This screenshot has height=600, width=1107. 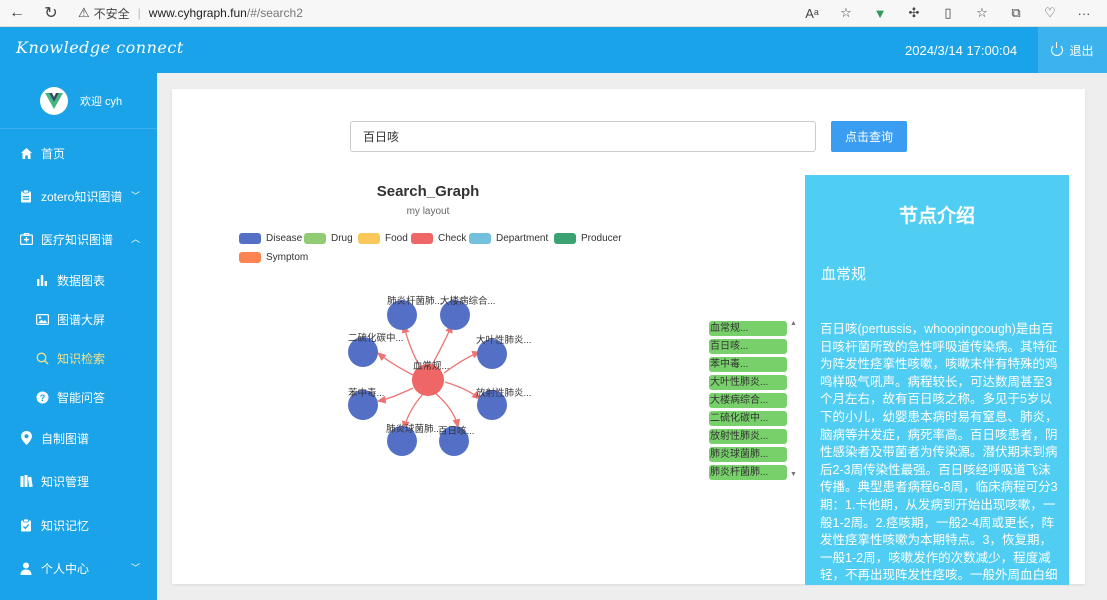 What do you see at coordinates (1084, 13) in the screenshot?
I see `more-menu-icon: ···` at bounding box center [1084, 13].